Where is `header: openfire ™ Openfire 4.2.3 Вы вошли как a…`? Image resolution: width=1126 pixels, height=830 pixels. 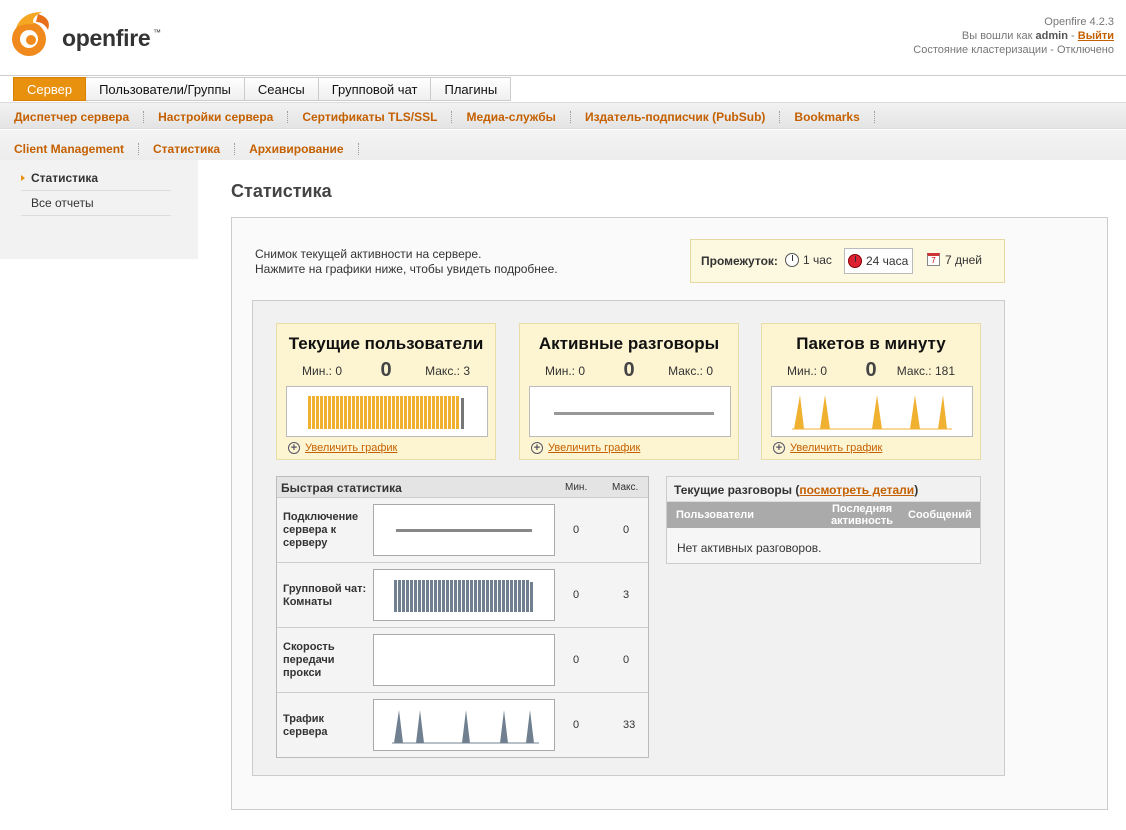
header: openfire ™ Openfire 4.2.3 Вы вошли как a… is located at coordinates (563, 38).